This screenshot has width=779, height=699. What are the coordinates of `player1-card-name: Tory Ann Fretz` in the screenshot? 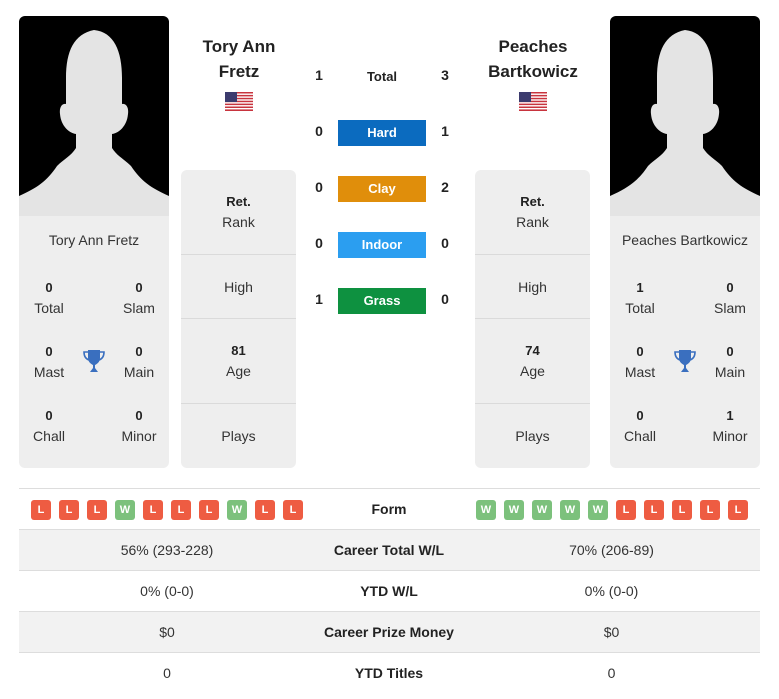 It's located at (94, 240).